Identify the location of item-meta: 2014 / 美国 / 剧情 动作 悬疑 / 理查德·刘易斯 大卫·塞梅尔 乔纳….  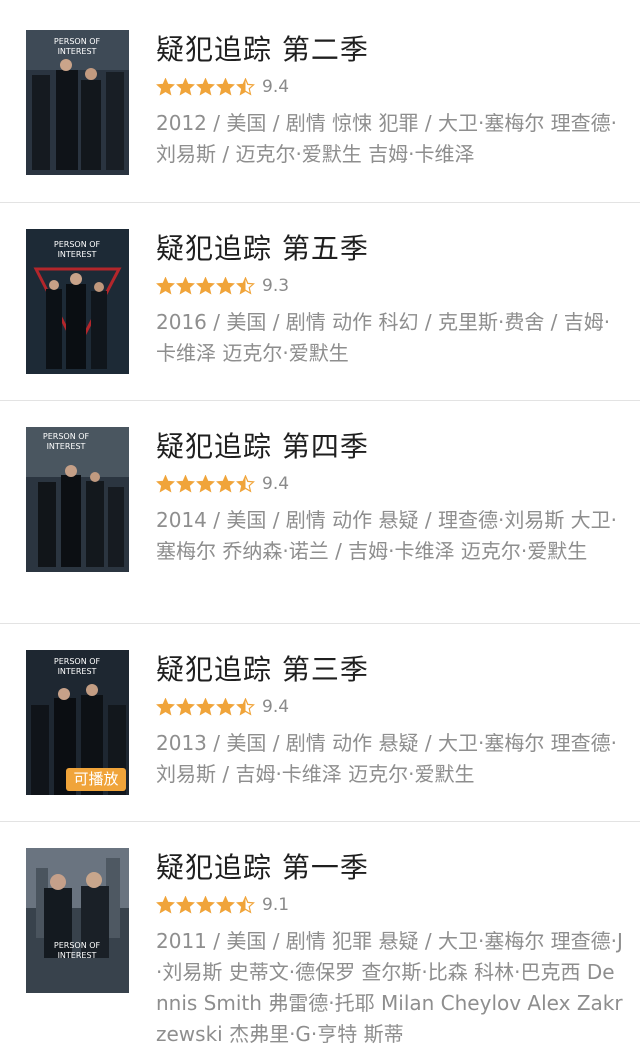
(387, 535).